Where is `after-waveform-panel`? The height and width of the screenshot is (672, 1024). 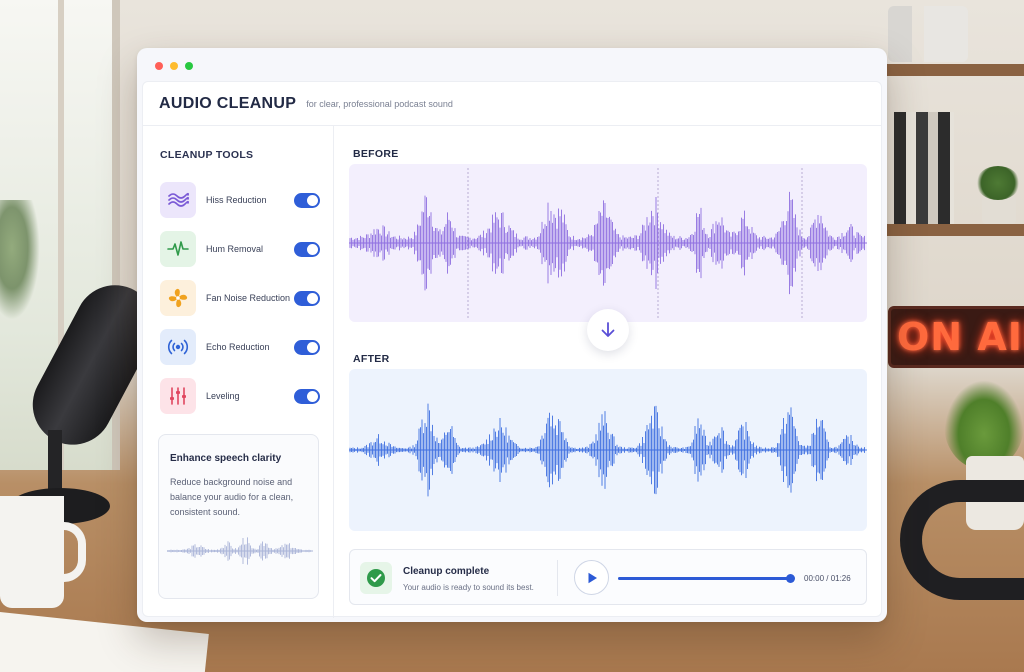
after-waveform-panel is located at coordinates (608, 450).